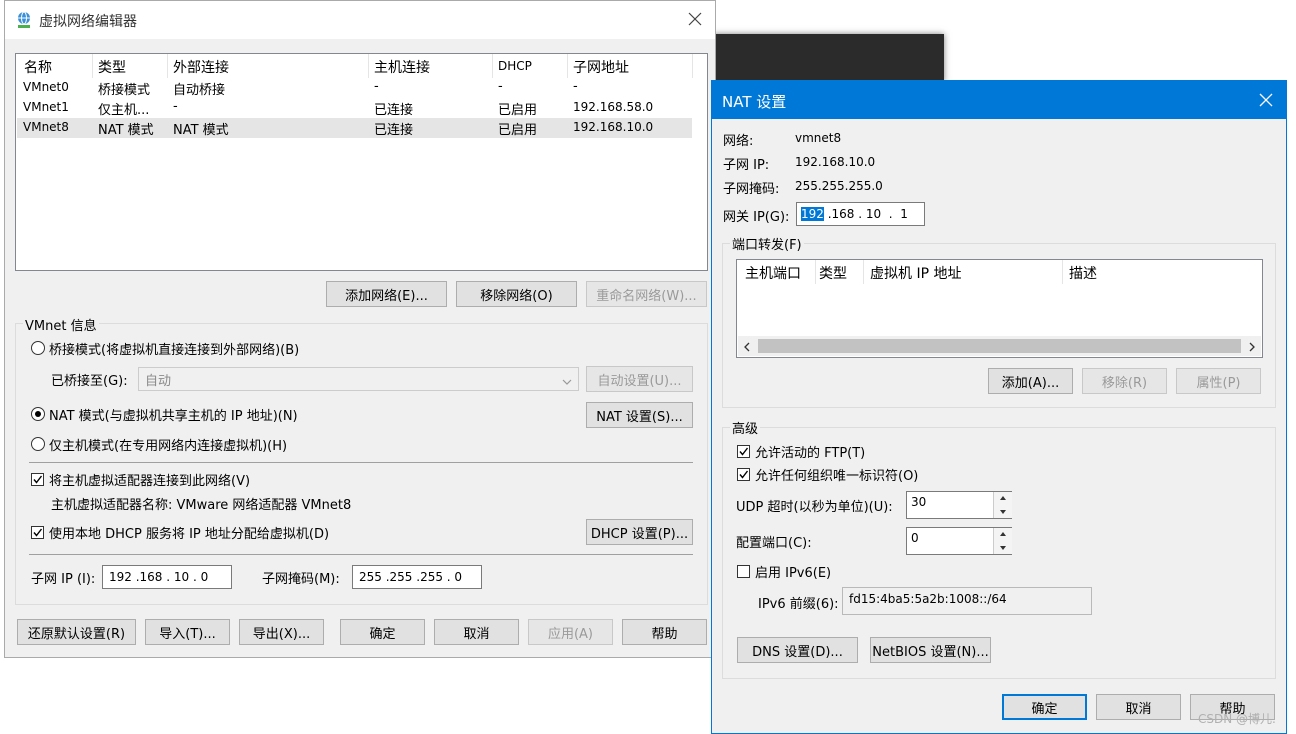  I want to click on allow-oui-checkbox, so click(743, 474).